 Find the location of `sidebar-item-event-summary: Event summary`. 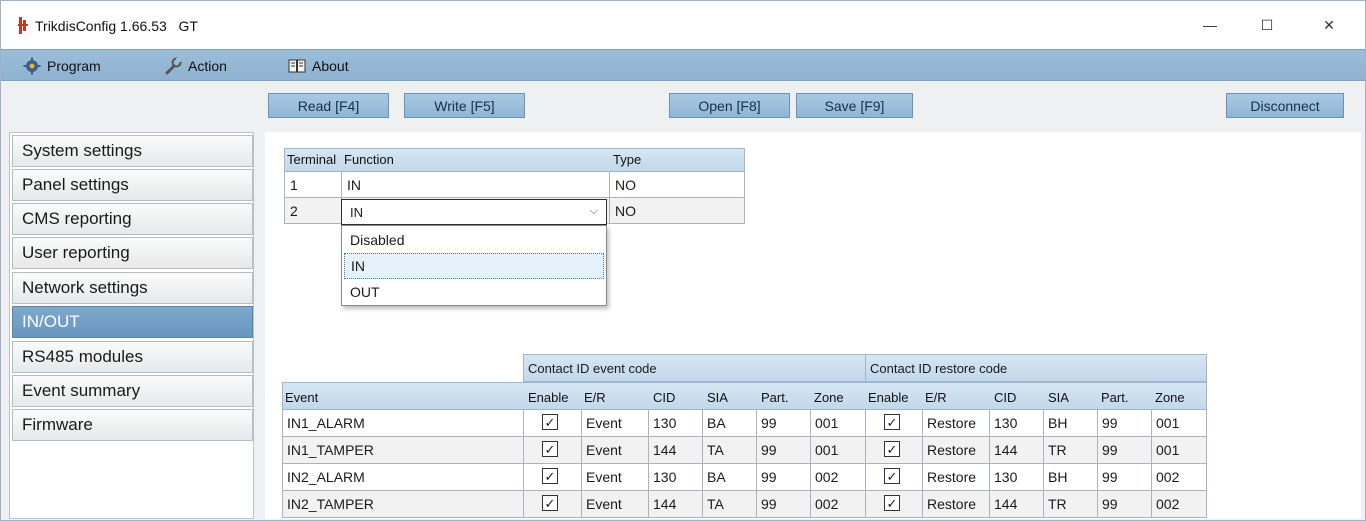

sidebar-item-event-summary: Event summary is located at coordinates (132, 391).